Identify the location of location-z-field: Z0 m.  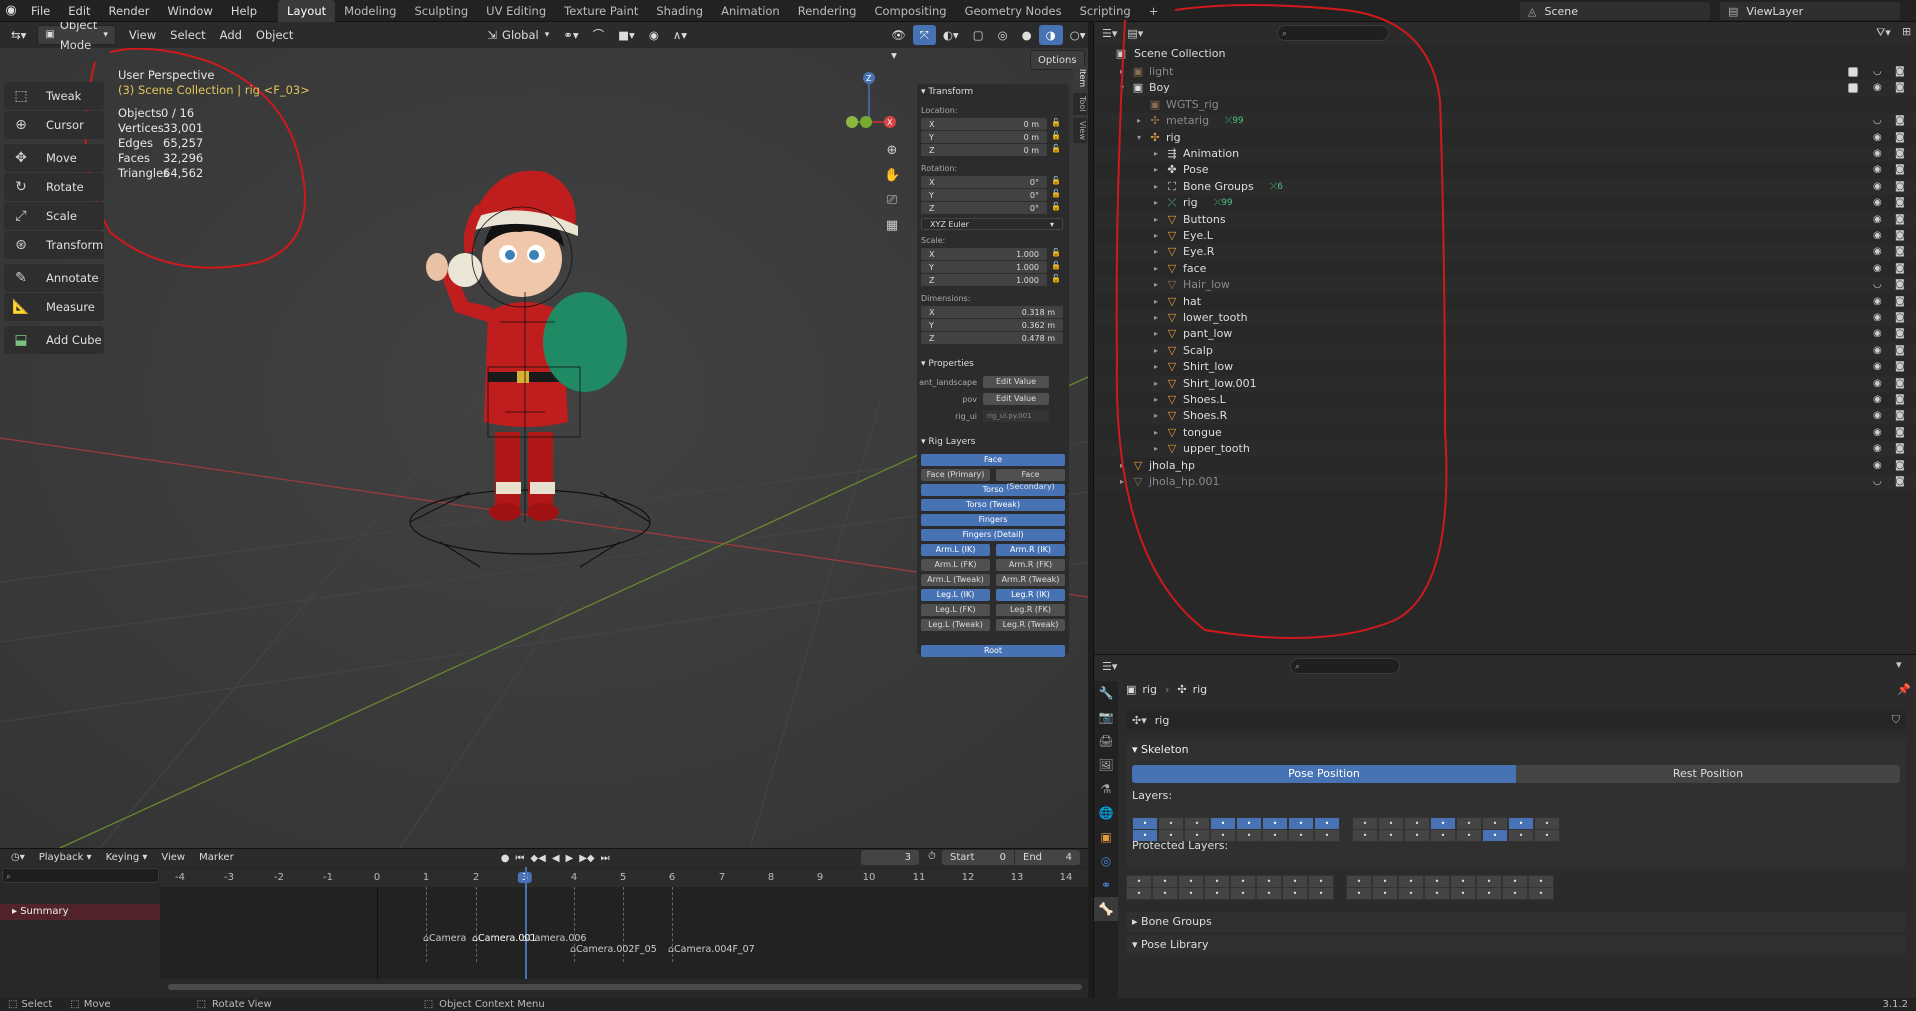
(984, 150).